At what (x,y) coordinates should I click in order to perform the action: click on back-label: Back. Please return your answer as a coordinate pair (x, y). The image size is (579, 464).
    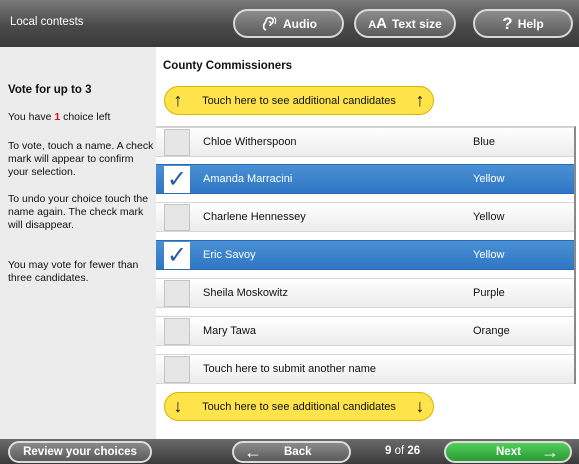
    Looking at the image, I should click on (298, 452).